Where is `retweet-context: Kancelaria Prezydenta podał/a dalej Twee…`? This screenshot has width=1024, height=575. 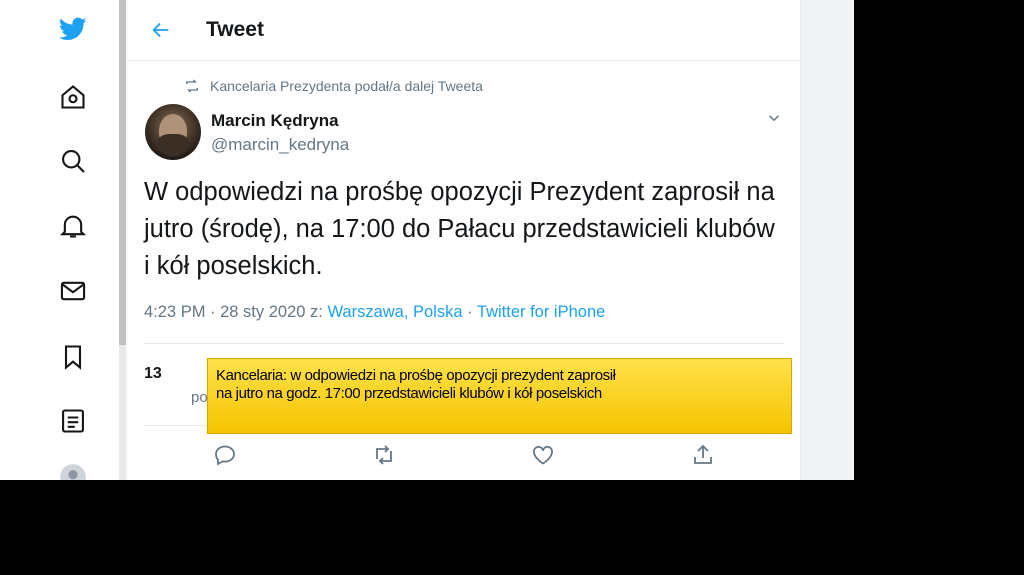
retweet-context: Kancelaria Prezydenta podał/a dalej Twee… is located at coordinates (333, 86).